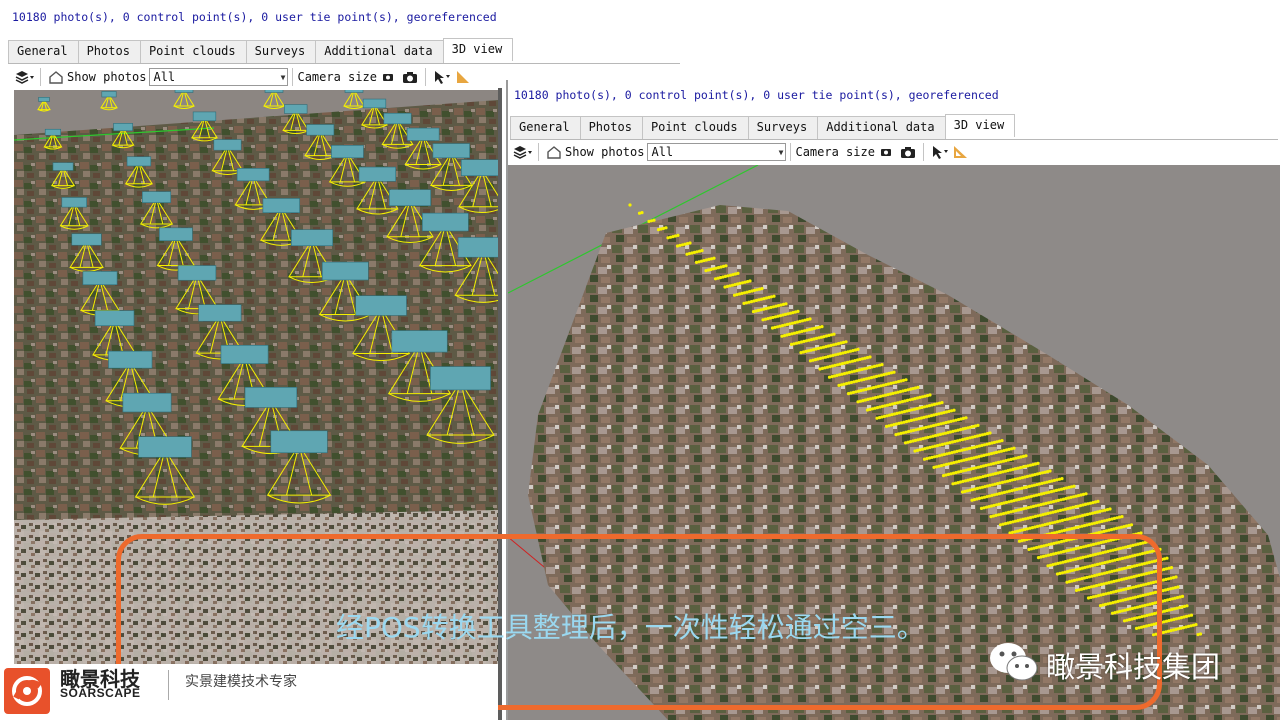 Image resolution: width=1280 pixels, height=720 pixels. What do you see at coordinates (630, 627) in the screenshot?
I see `caption-text: 经POS转换工具整理后，一次性轻松通过空三。` at bounding box center [630, 627].